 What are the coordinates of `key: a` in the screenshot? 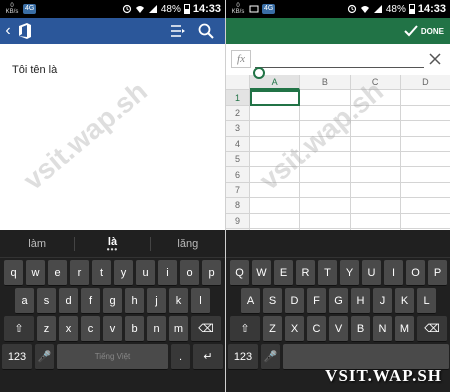 It's located at (24, 301).